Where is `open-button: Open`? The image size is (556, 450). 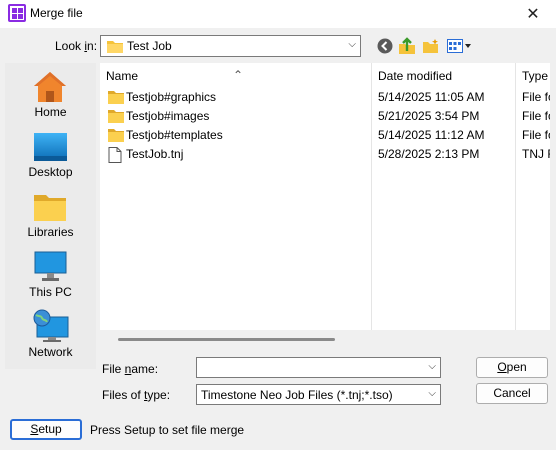 open-button: Open is located at coordinates (512, 367).